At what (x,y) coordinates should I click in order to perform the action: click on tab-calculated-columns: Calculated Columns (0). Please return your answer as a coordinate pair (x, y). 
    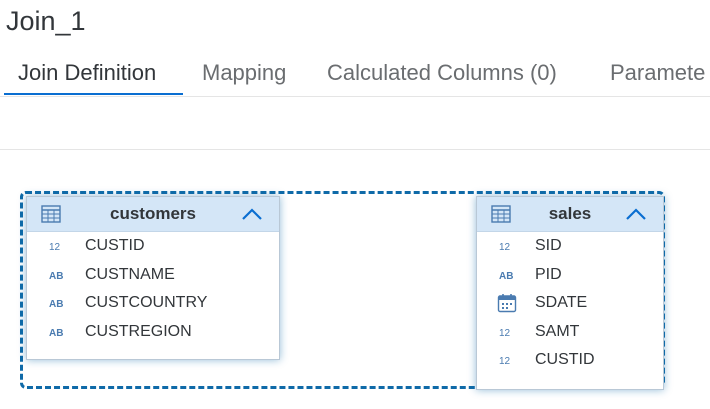
    Looking at the image, I should click on (442, 75).